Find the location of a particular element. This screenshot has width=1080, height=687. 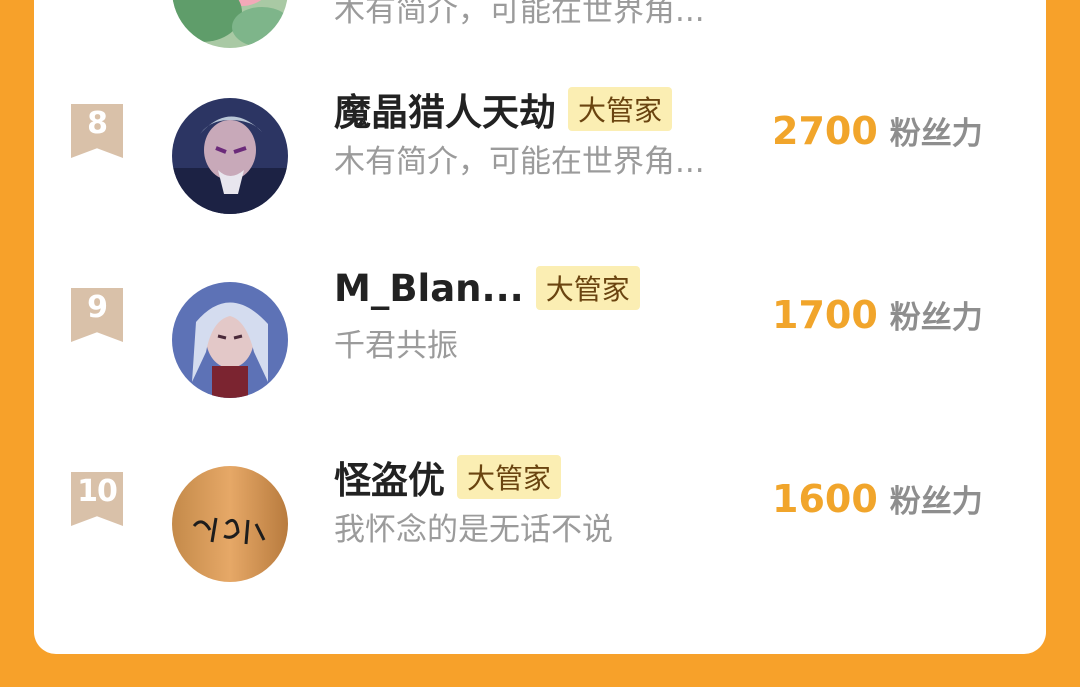

name-line: M_Blan... 大管家 is located at coordinates (487, 288).